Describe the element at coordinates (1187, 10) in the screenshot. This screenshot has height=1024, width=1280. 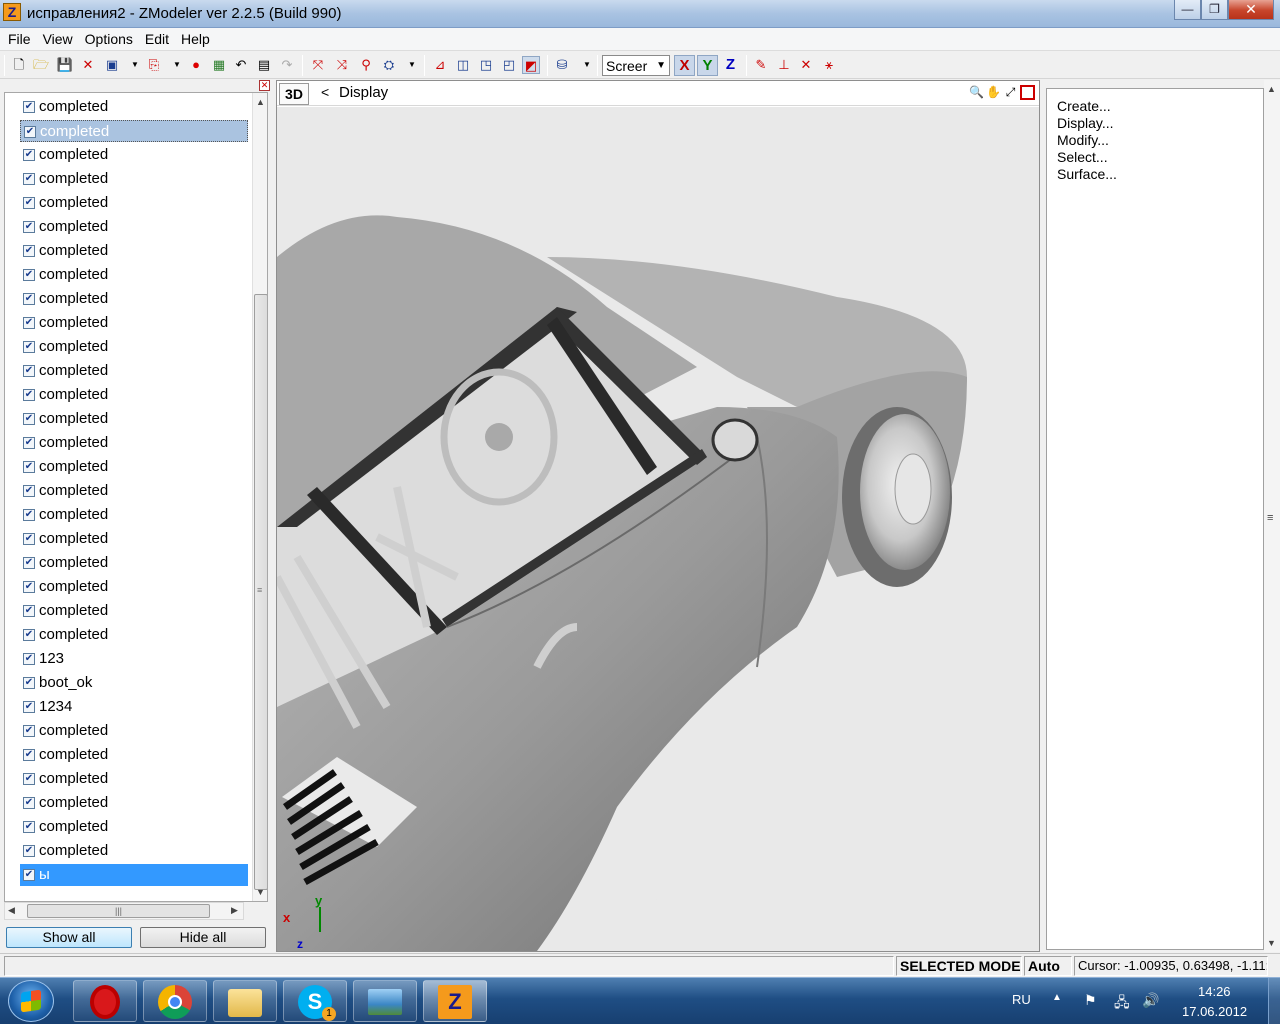
I see `minimize-button: —` at that location.